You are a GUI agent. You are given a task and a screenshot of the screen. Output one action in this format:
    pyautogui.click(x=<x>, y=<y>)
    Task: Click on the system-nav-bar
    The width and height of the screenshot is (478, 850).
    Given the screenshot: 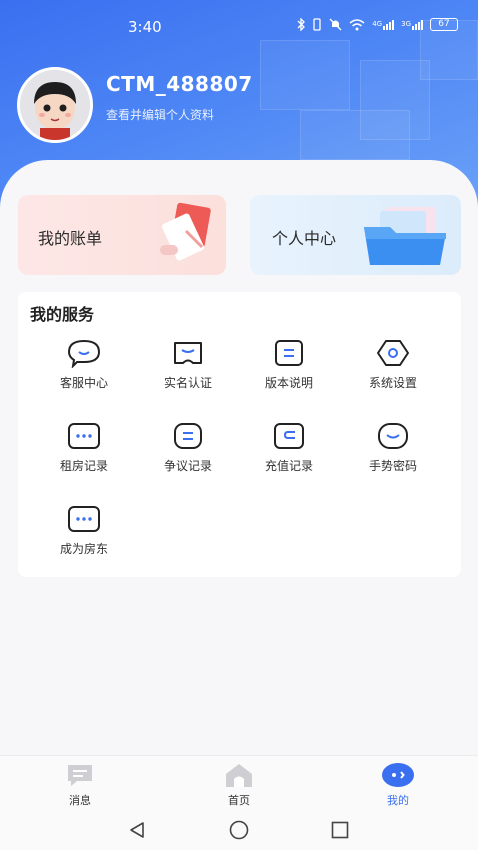 What is the action you would take?
    pyautogui.click(x=239, y=830)
    